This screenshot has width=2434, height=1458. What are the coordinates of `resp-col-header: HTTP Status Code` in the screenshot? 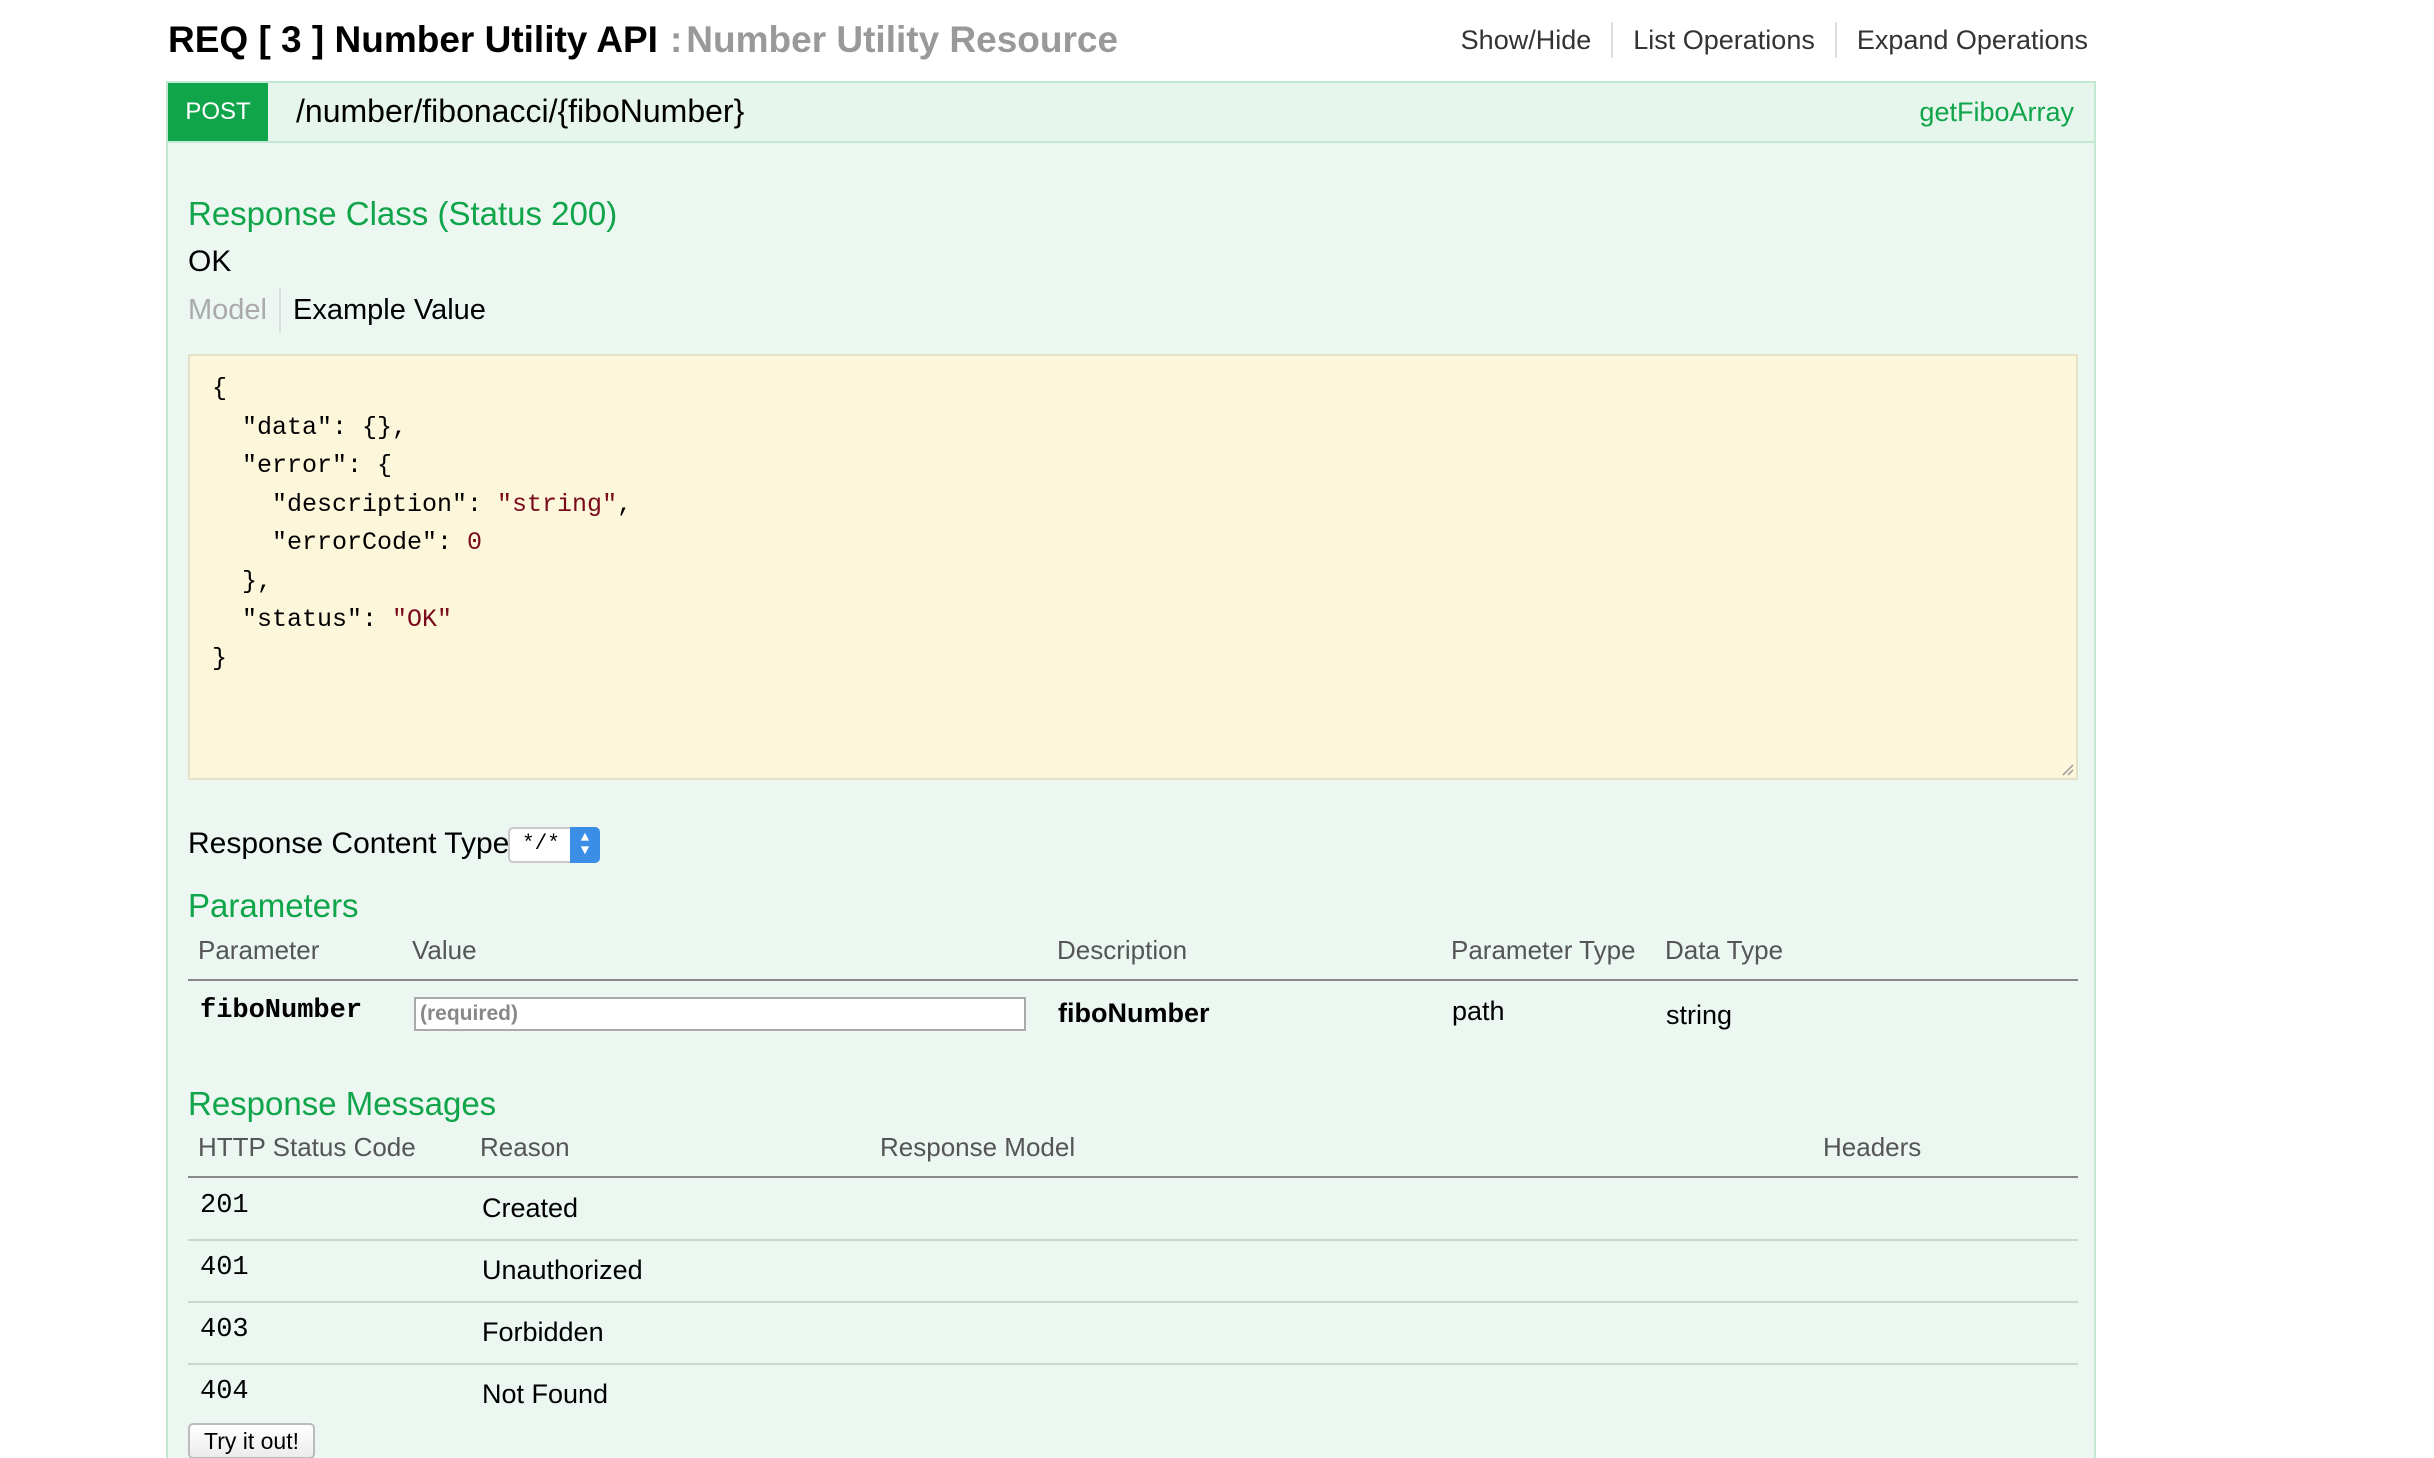 It's located at (307, 1147).